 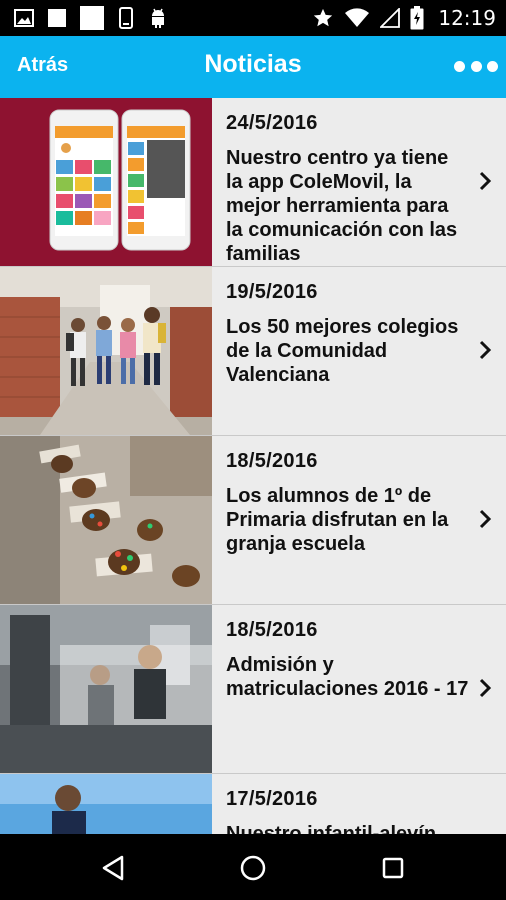 What do you see at coordinates (393, 868) in the screenshot?
I see `recents-square-icon` at bounding box center [393, 868].